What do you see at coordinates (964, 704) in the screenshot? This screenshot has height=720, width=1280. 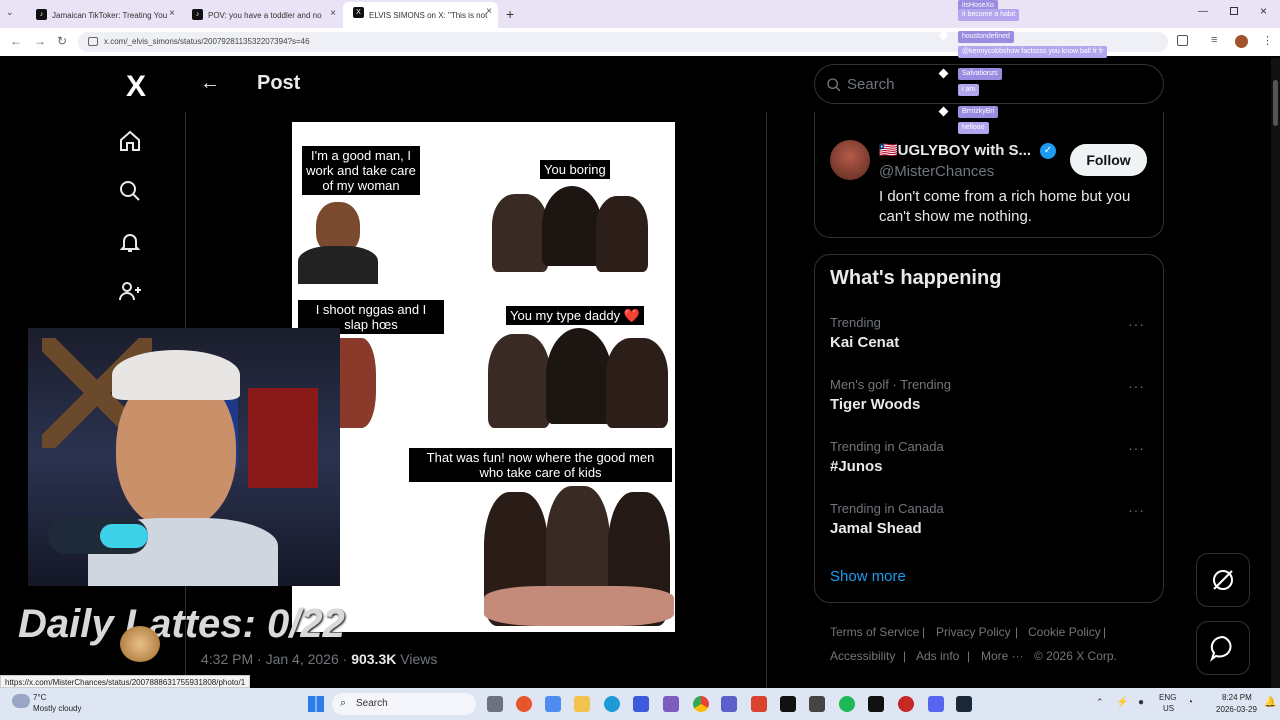 I see `steam-icon` at bounding box center [964, 704].